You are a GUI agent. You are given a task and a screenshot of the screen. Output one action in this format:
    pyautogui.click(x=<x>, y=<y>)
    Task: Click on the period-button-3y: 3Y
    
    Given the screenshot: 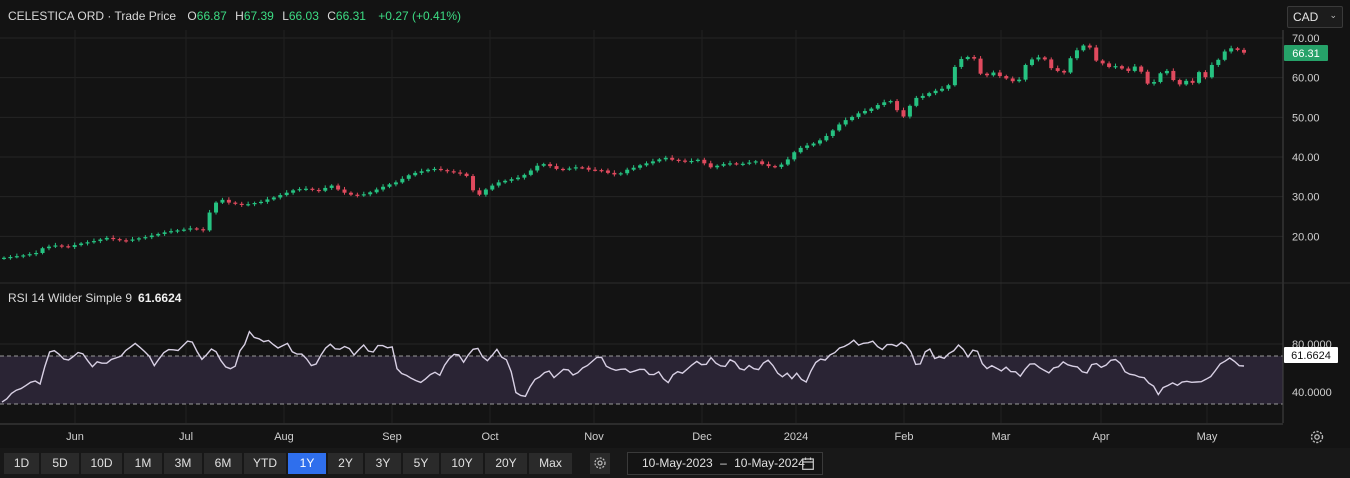 What is the action you would take?
    pyautogui.click(x=383, y=463)
    